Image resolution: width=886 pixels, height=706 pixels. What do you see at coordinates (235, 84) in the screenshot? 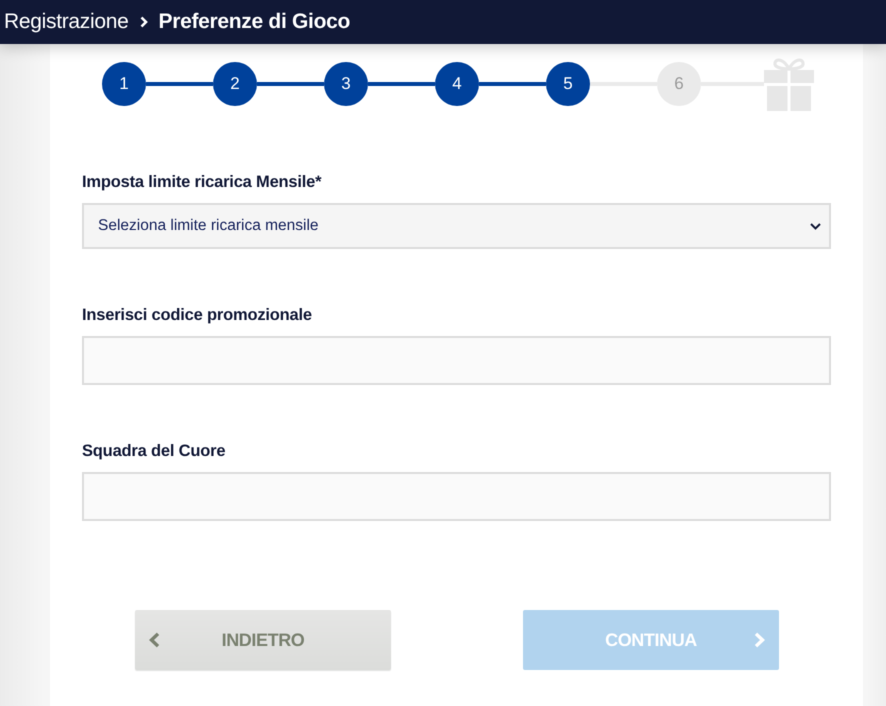
I see `step-indicator: 2` at bounding box center [235, 84].